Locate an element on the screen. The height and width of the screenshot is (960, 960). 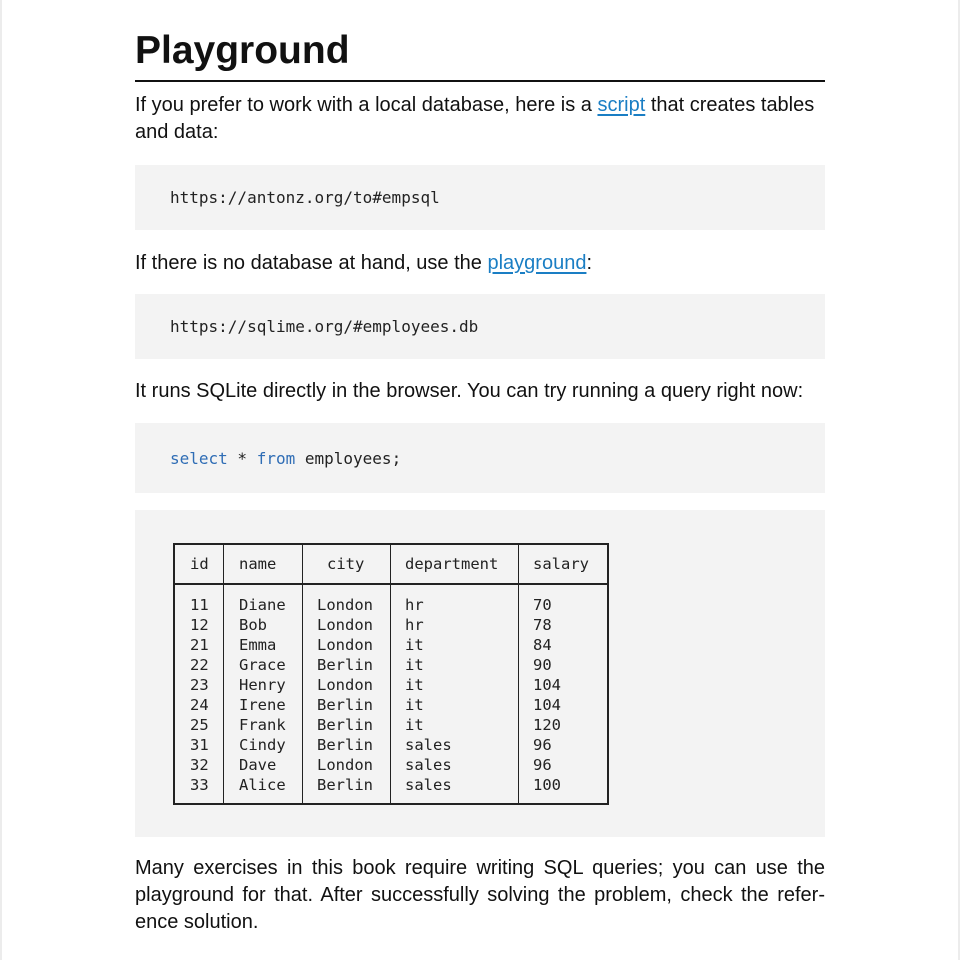
section-heading: Playground is located at coordinates (242, 50).